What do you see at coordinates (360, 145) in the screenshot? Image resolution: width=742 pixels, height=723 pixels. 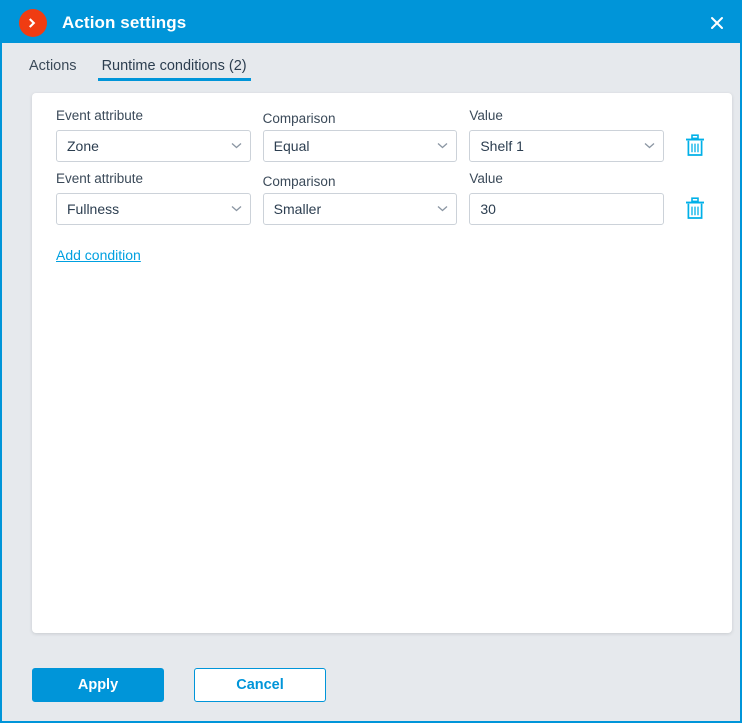 I see `comparison-select: Equal` at bounding box center [360, 145].